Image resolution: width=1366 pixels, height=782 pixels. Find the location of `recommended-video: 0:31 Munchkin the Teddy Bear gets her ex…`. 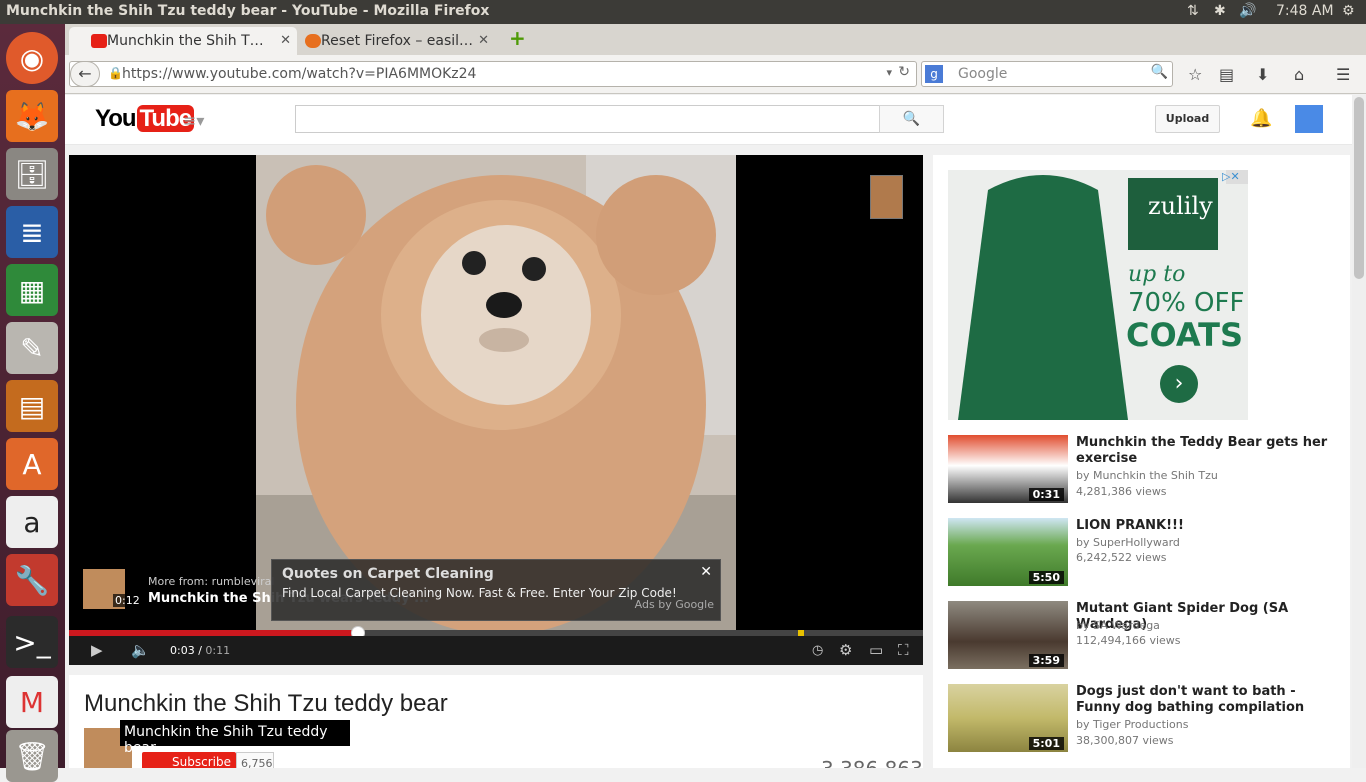

recommended-video: 0:31 Munchkin the Teddy Bear gets her ex… is located at coordinates (1148, 470).